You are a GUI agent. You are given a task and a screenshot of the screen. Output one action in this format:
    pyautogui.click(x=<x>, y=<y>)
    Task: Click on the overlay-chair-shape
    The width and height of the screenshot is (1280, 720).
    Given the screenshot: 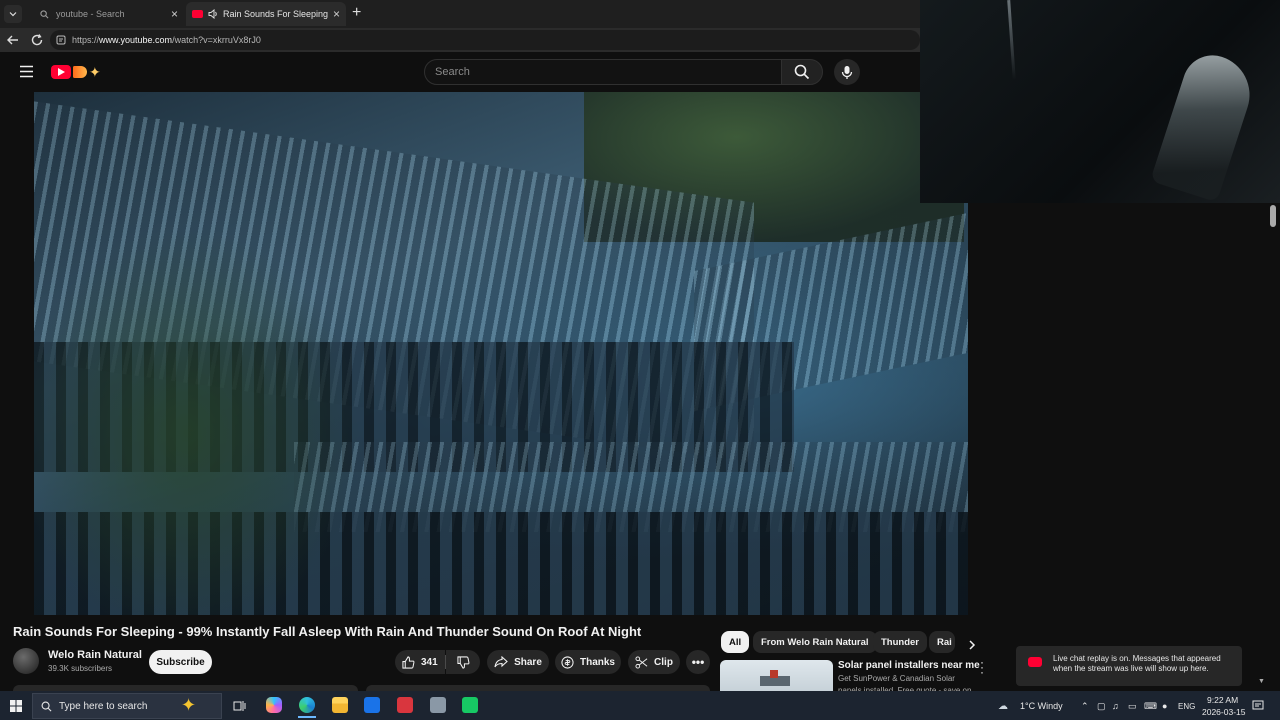 What is the action you would take?
    pyautogui.click(x=1205, y=125)
    